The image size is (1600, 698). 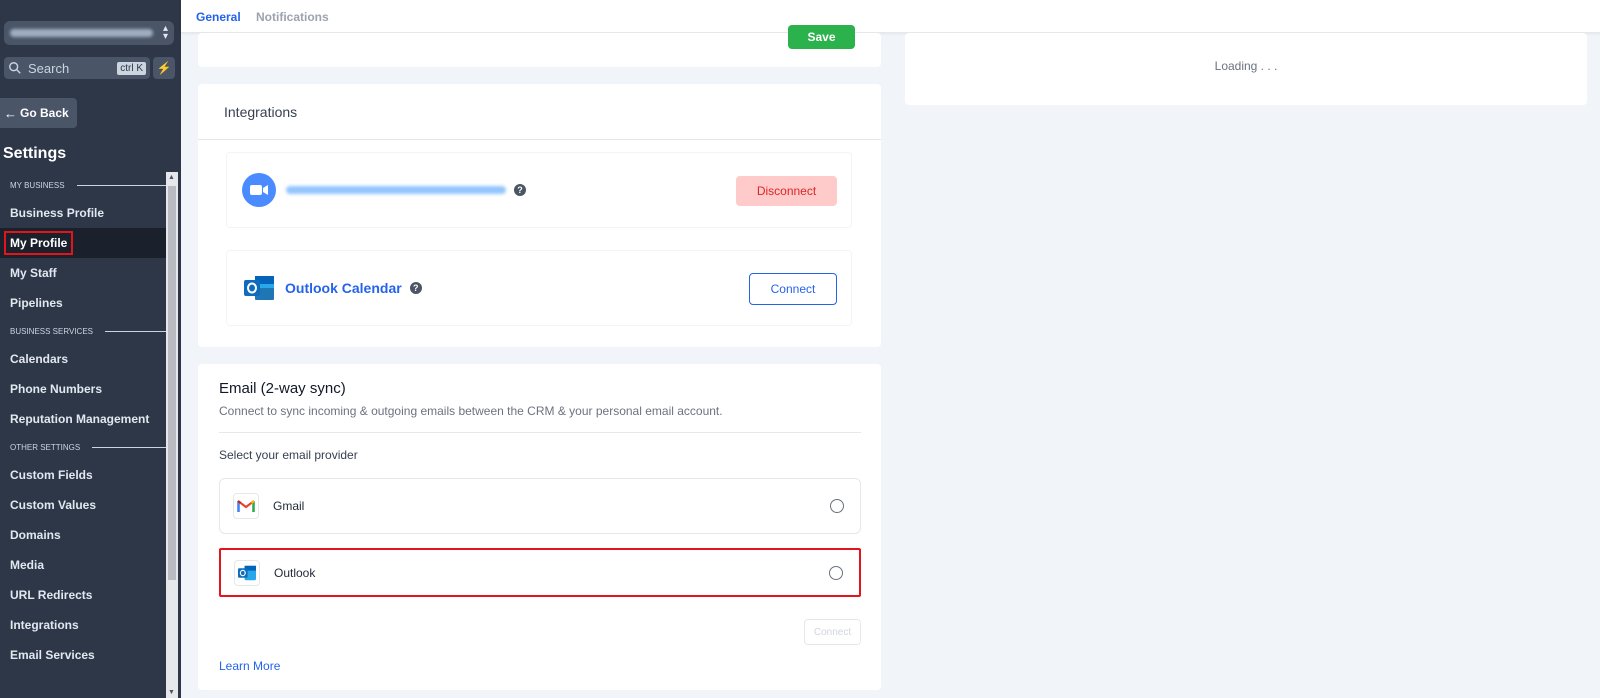 What do you see at coordinates (836, 572) in the screenshot?
I see `outlook-radio` at bounding box center [836, 572].